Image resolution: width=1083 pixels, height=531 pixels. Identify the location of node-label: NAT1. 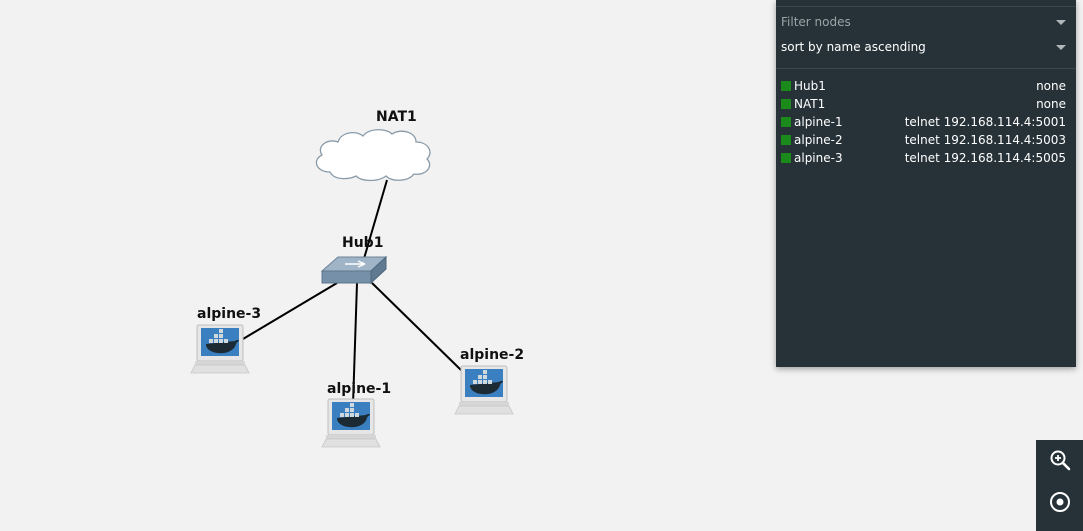
(396, 117).